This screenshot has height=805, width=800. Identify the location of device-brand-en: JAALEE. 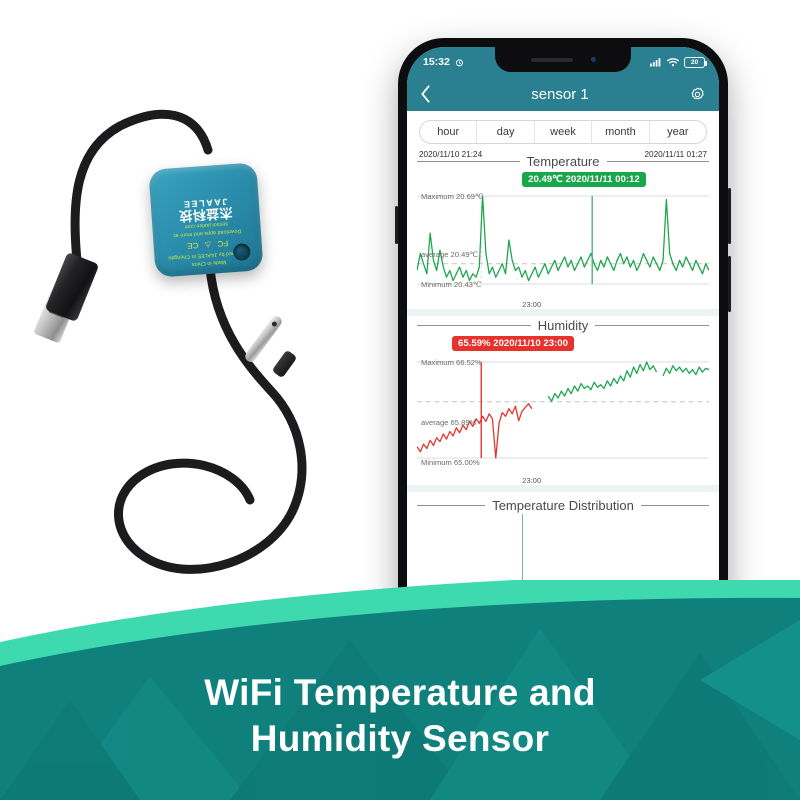
(204, 203).